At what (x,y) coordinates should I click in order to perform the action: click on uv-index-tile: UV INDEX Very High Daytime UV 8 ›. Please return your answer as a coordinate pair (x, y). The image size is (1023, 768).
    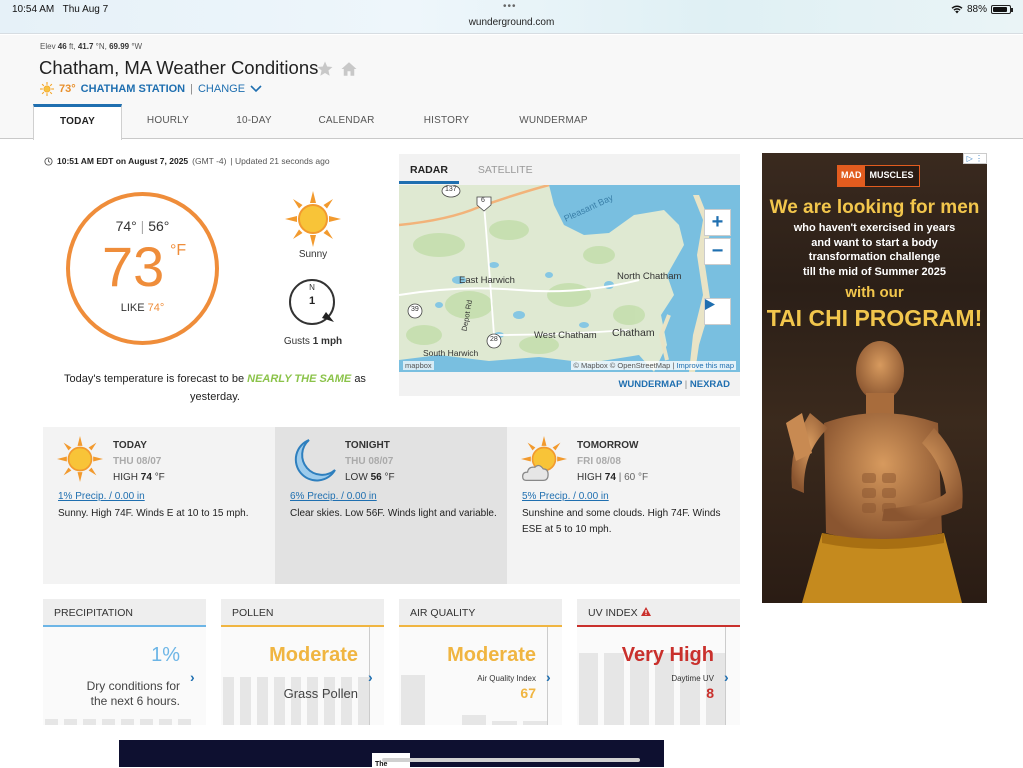
    Looking at the image, I should click on (658, 662).